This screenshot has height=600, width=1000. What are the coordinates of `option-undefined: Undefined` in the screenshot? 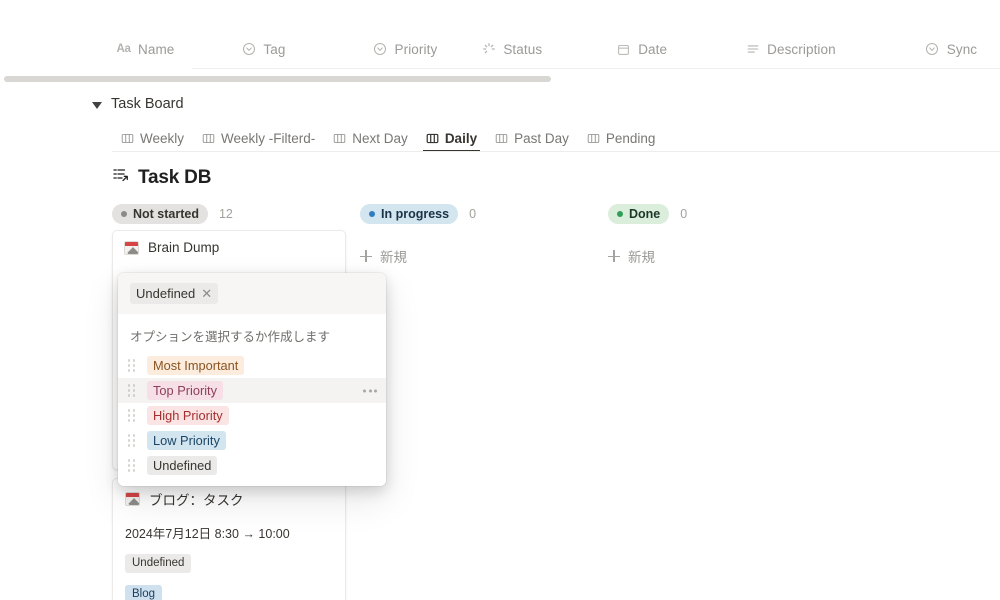 It's located at (252, 465).